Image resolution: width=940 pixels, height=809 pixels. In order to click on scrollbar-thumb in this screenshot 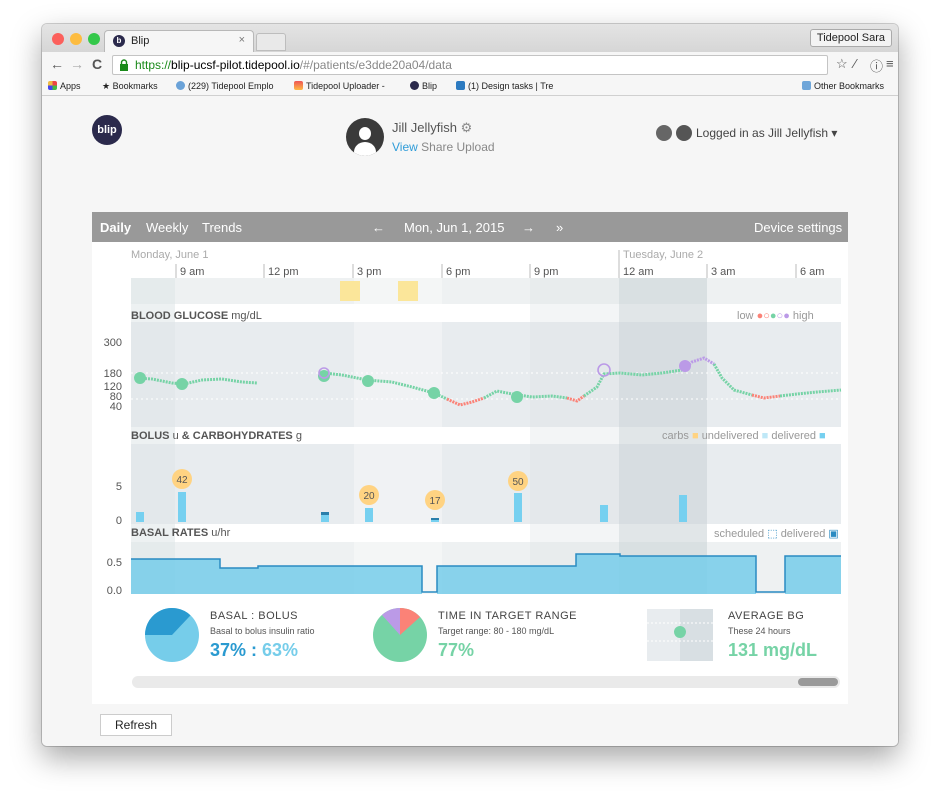, I will do `click(818, 682)`.